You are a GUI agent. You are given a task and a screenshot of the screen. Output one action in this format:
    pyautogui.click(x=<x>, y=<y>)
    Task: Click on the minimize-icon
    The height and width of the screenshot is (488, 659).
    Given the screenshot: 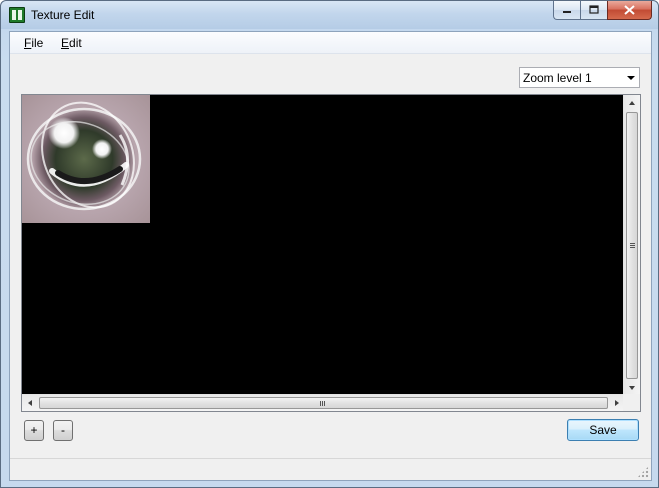 What is the action you would take?
    pyautogui.click(x=567, y=12)
    